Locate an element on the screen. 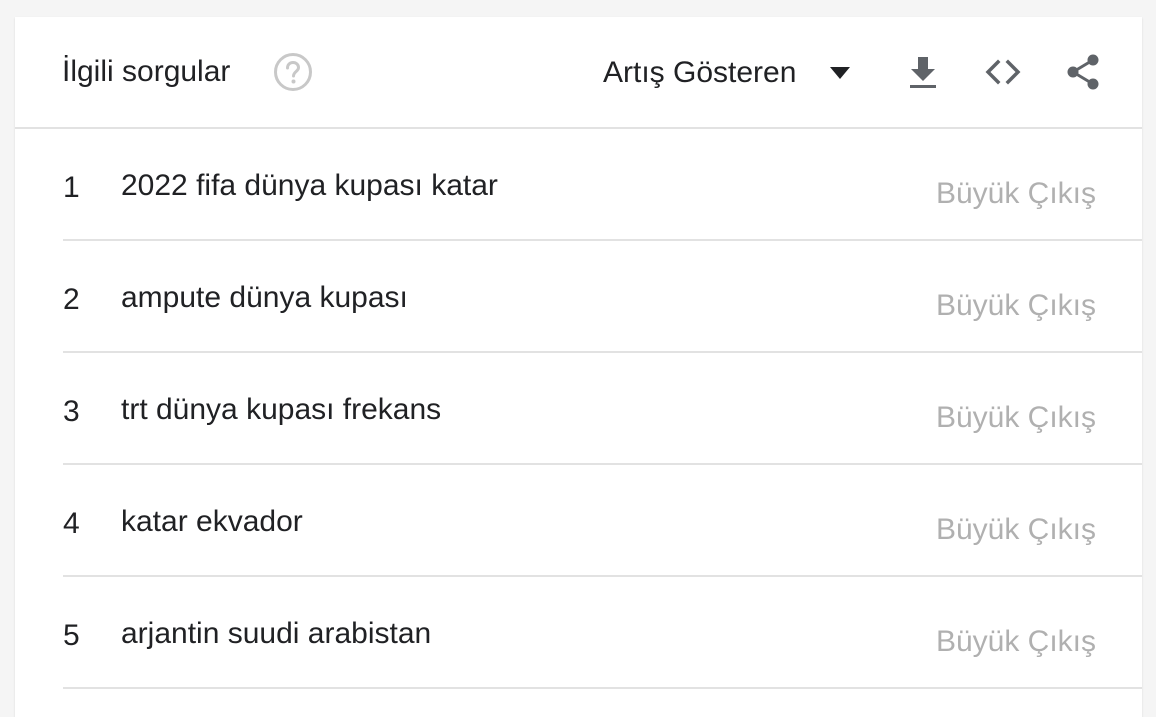 This screenshot has width=1156, height=717. share-icon is located at coordinates (1083, 72).